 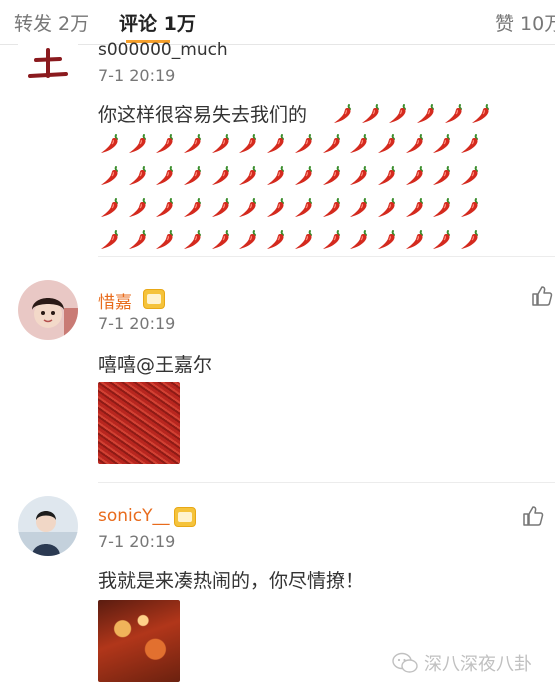 I want to click on avatar-calligraphy-image, so click(x=48, y=66).